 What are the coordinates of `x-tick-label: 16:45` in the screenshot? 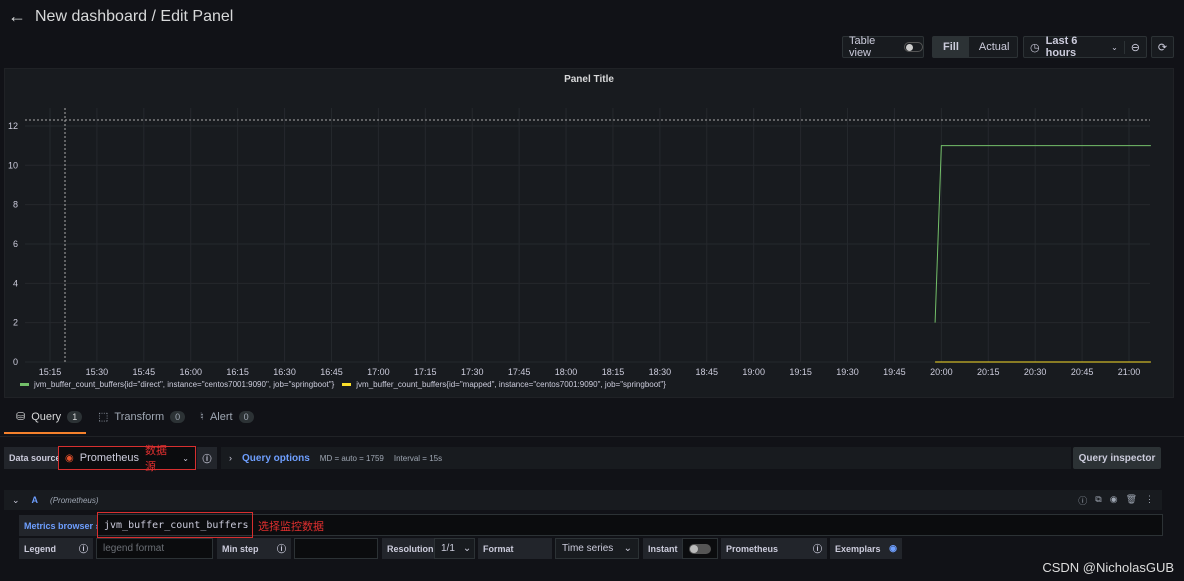 It's located at (331, 372).